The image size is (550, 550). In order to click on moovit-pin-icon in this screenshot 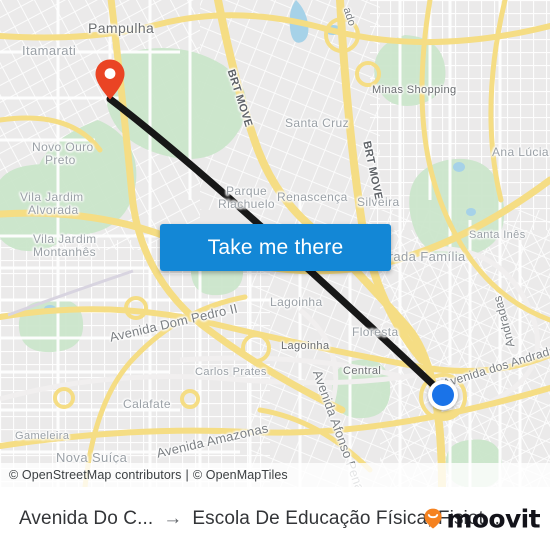, I will do `click(433, 519)`.